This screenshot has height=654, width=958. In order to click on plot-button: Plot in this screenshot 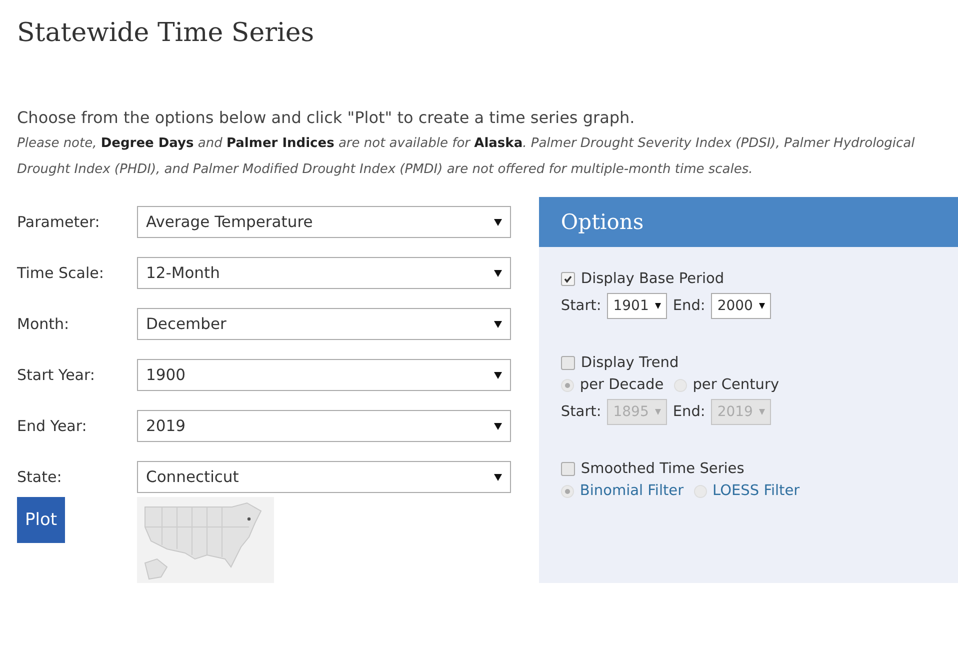, I will do `click(41, 520)`.